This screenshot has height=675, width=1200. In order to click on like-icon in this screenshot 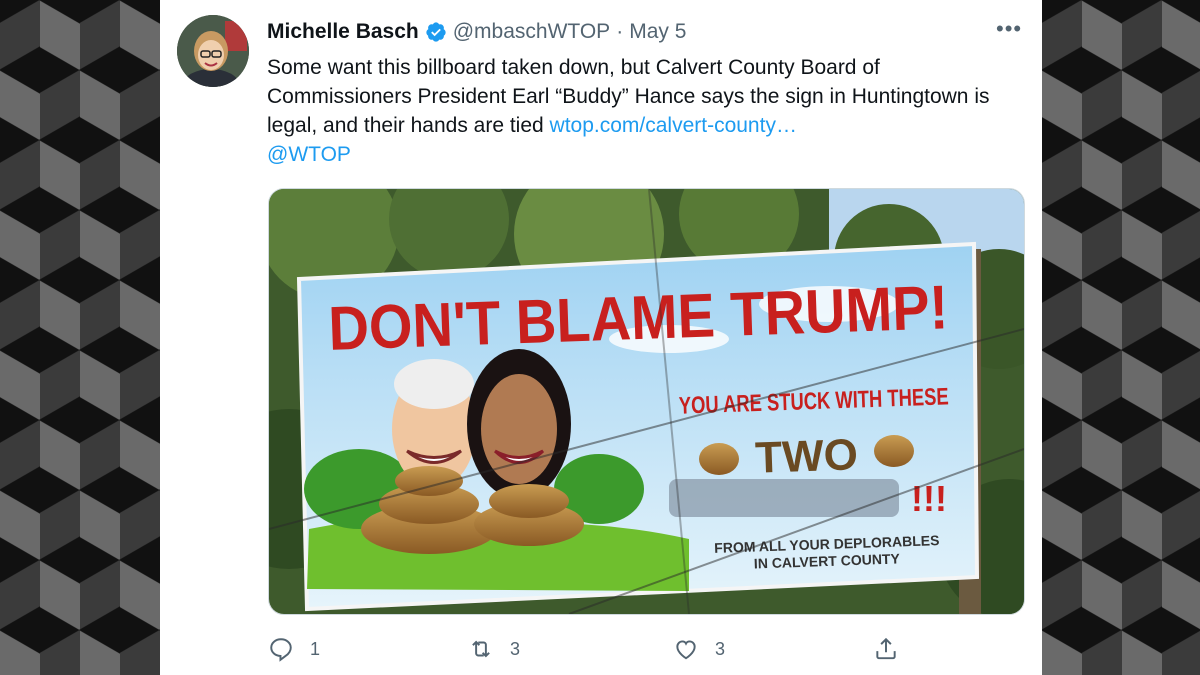, I will do `click(686, 650)`.